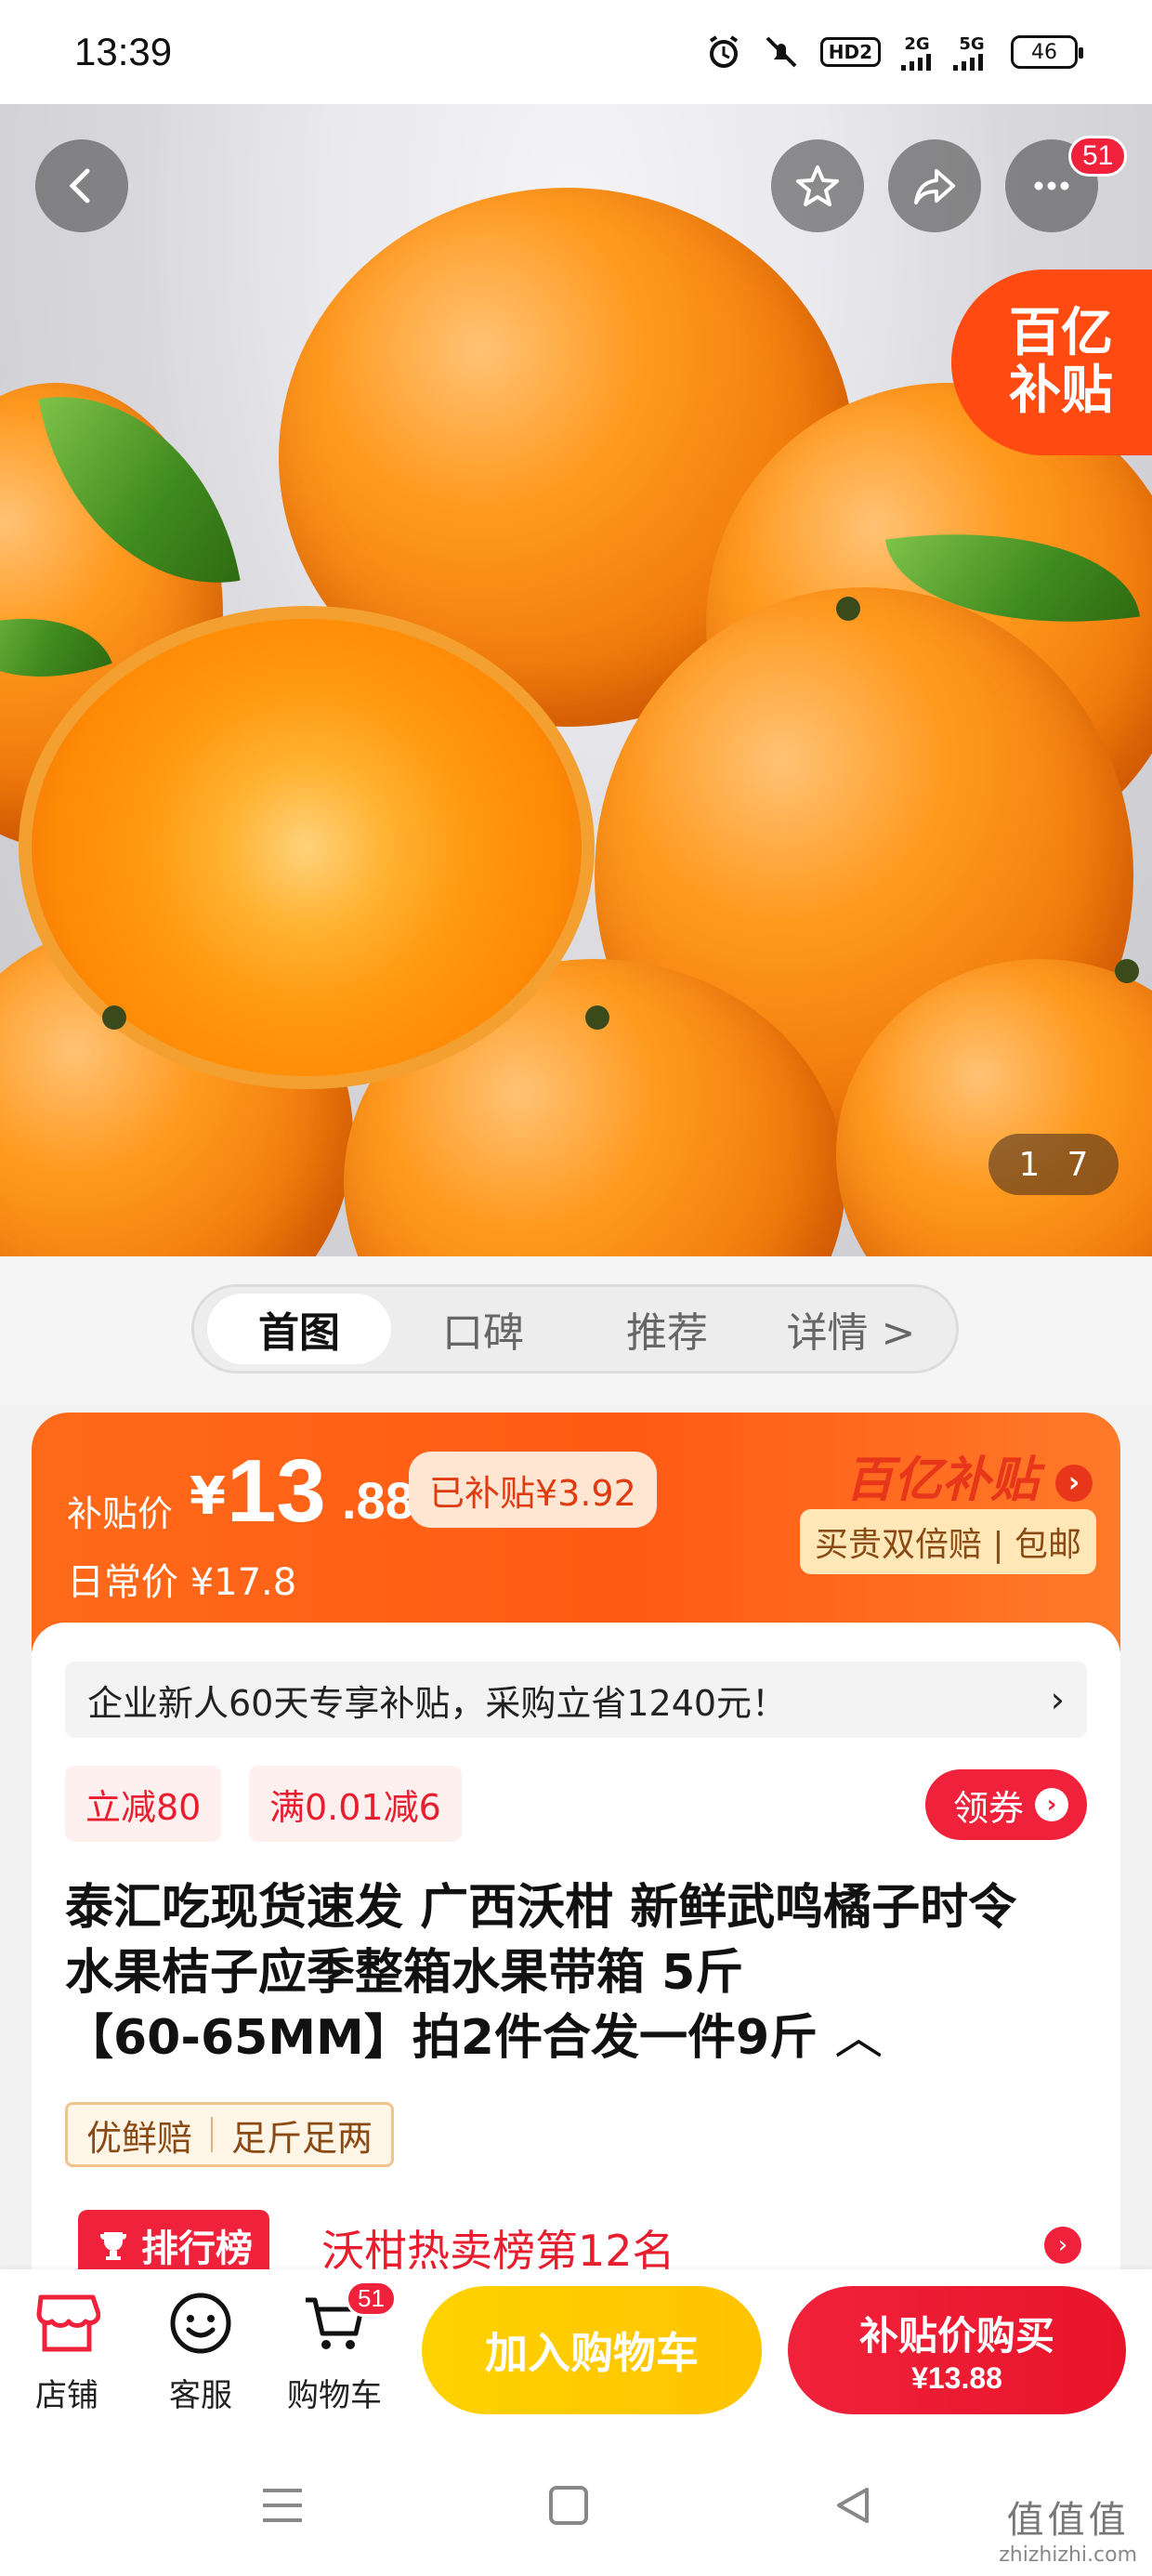 This screenshot has width=1152, height=2576. I want to click on enterprise-promo-bar: 企业新人60天专享补贴，采购立省1240元！ ›, so click(576, 1700).